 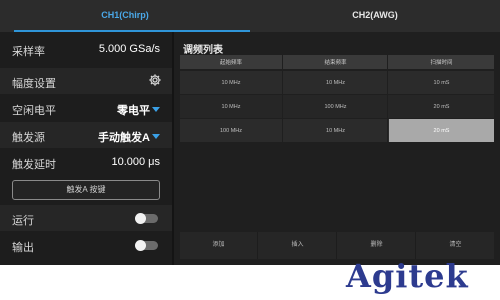 I want to click on agitek-logo: Agitek, so click(x=407, y=276).